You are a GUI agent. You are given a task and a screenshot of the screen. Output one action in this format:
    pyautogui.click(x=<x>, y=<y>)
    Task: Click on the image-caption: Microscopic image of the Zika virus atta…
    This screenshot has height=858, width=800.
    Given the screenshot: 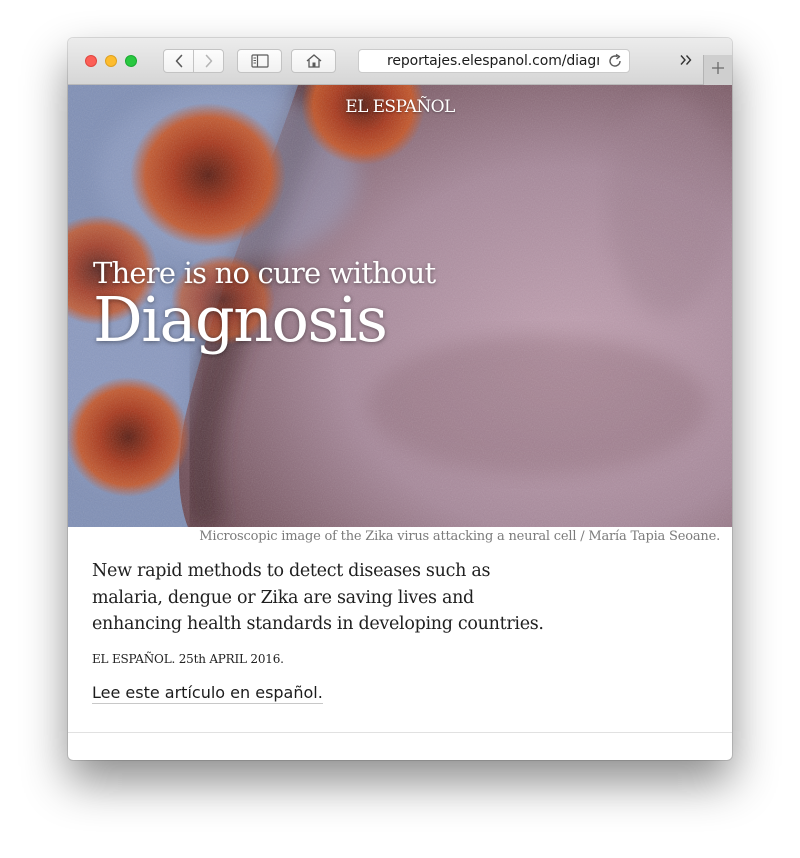 What is the action you would take?
    pyautogui.click(x=459, y=536)
    